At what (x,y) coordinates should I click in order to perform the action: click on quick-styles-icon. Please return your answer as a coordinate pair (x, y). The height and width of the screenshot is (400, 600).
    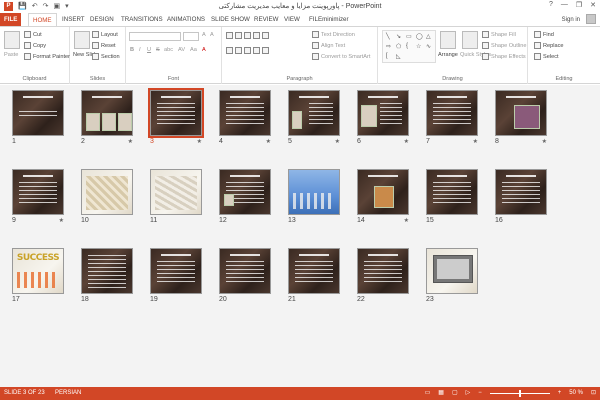
    Looking at the image, I should click on (470, 40).